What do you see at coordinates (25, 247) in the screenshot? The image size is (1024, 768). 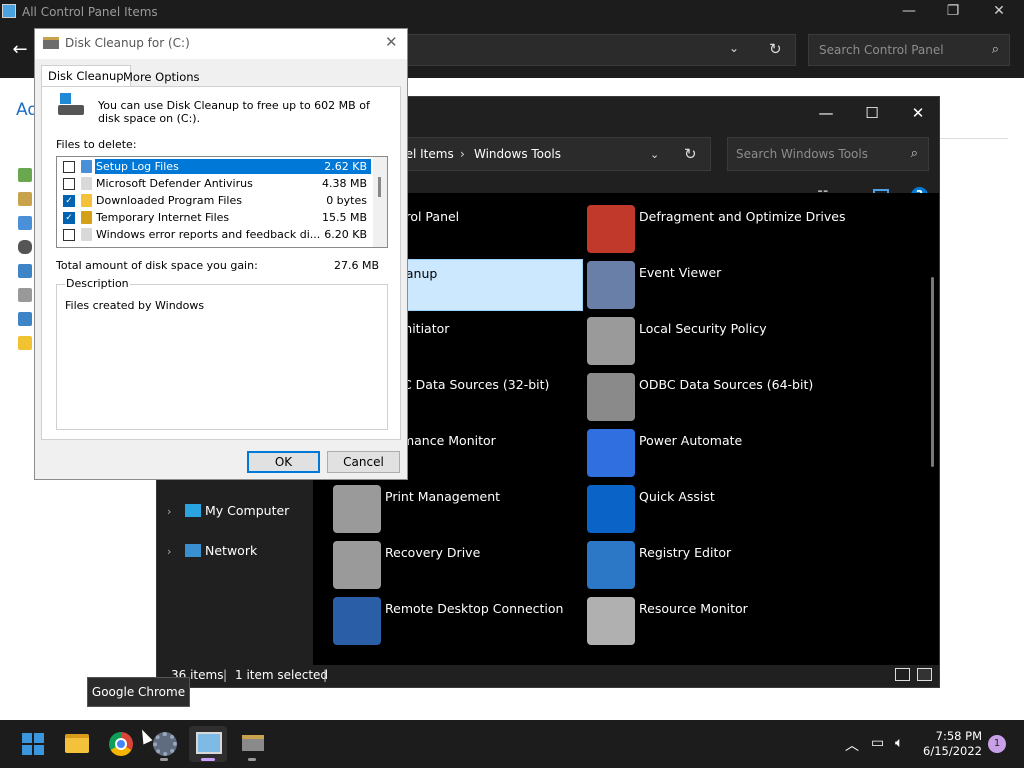 I see `mouse-icon` at bounding box center [25, 247].